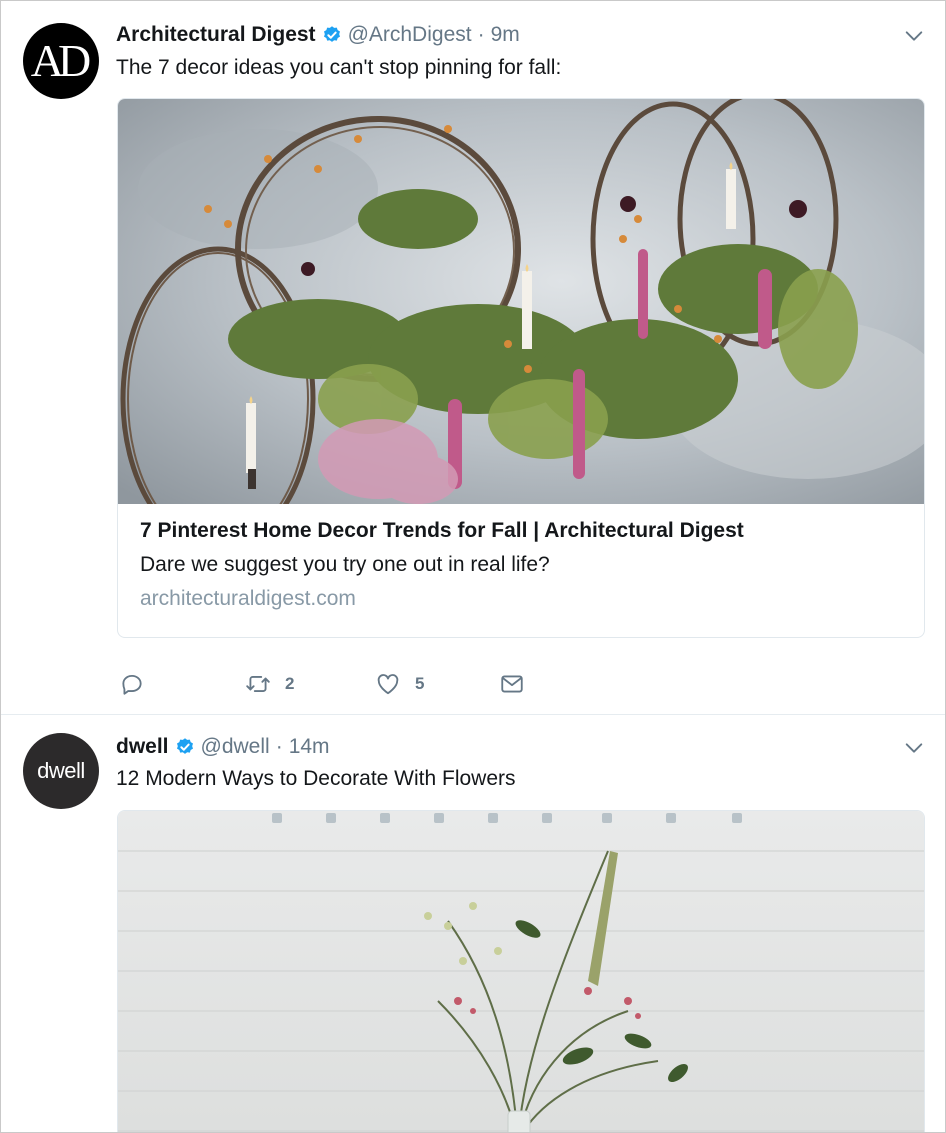  I want to click on retweet-icon, so click(258, 684).